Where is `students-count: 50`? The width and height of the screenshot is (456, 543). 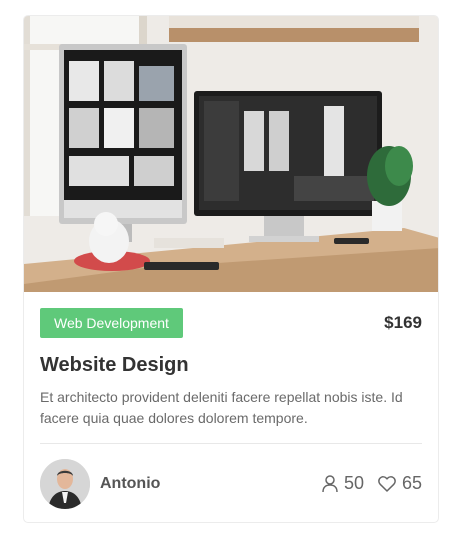
students-count: 50 is located at coordinates (353, 483).